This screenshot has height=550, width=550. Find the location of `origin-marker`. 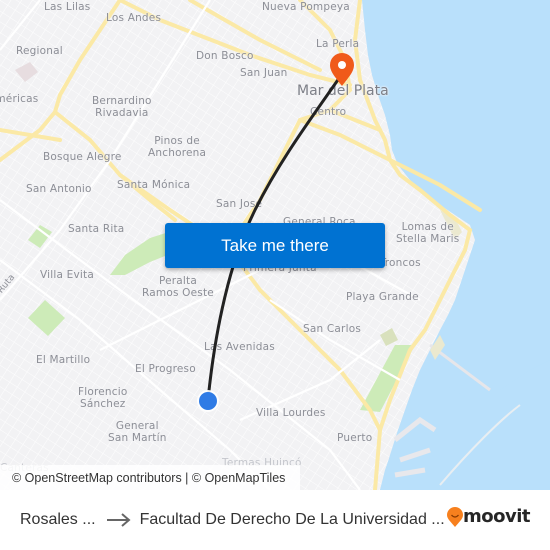

origin-marker is located at coordinates (208, 401).